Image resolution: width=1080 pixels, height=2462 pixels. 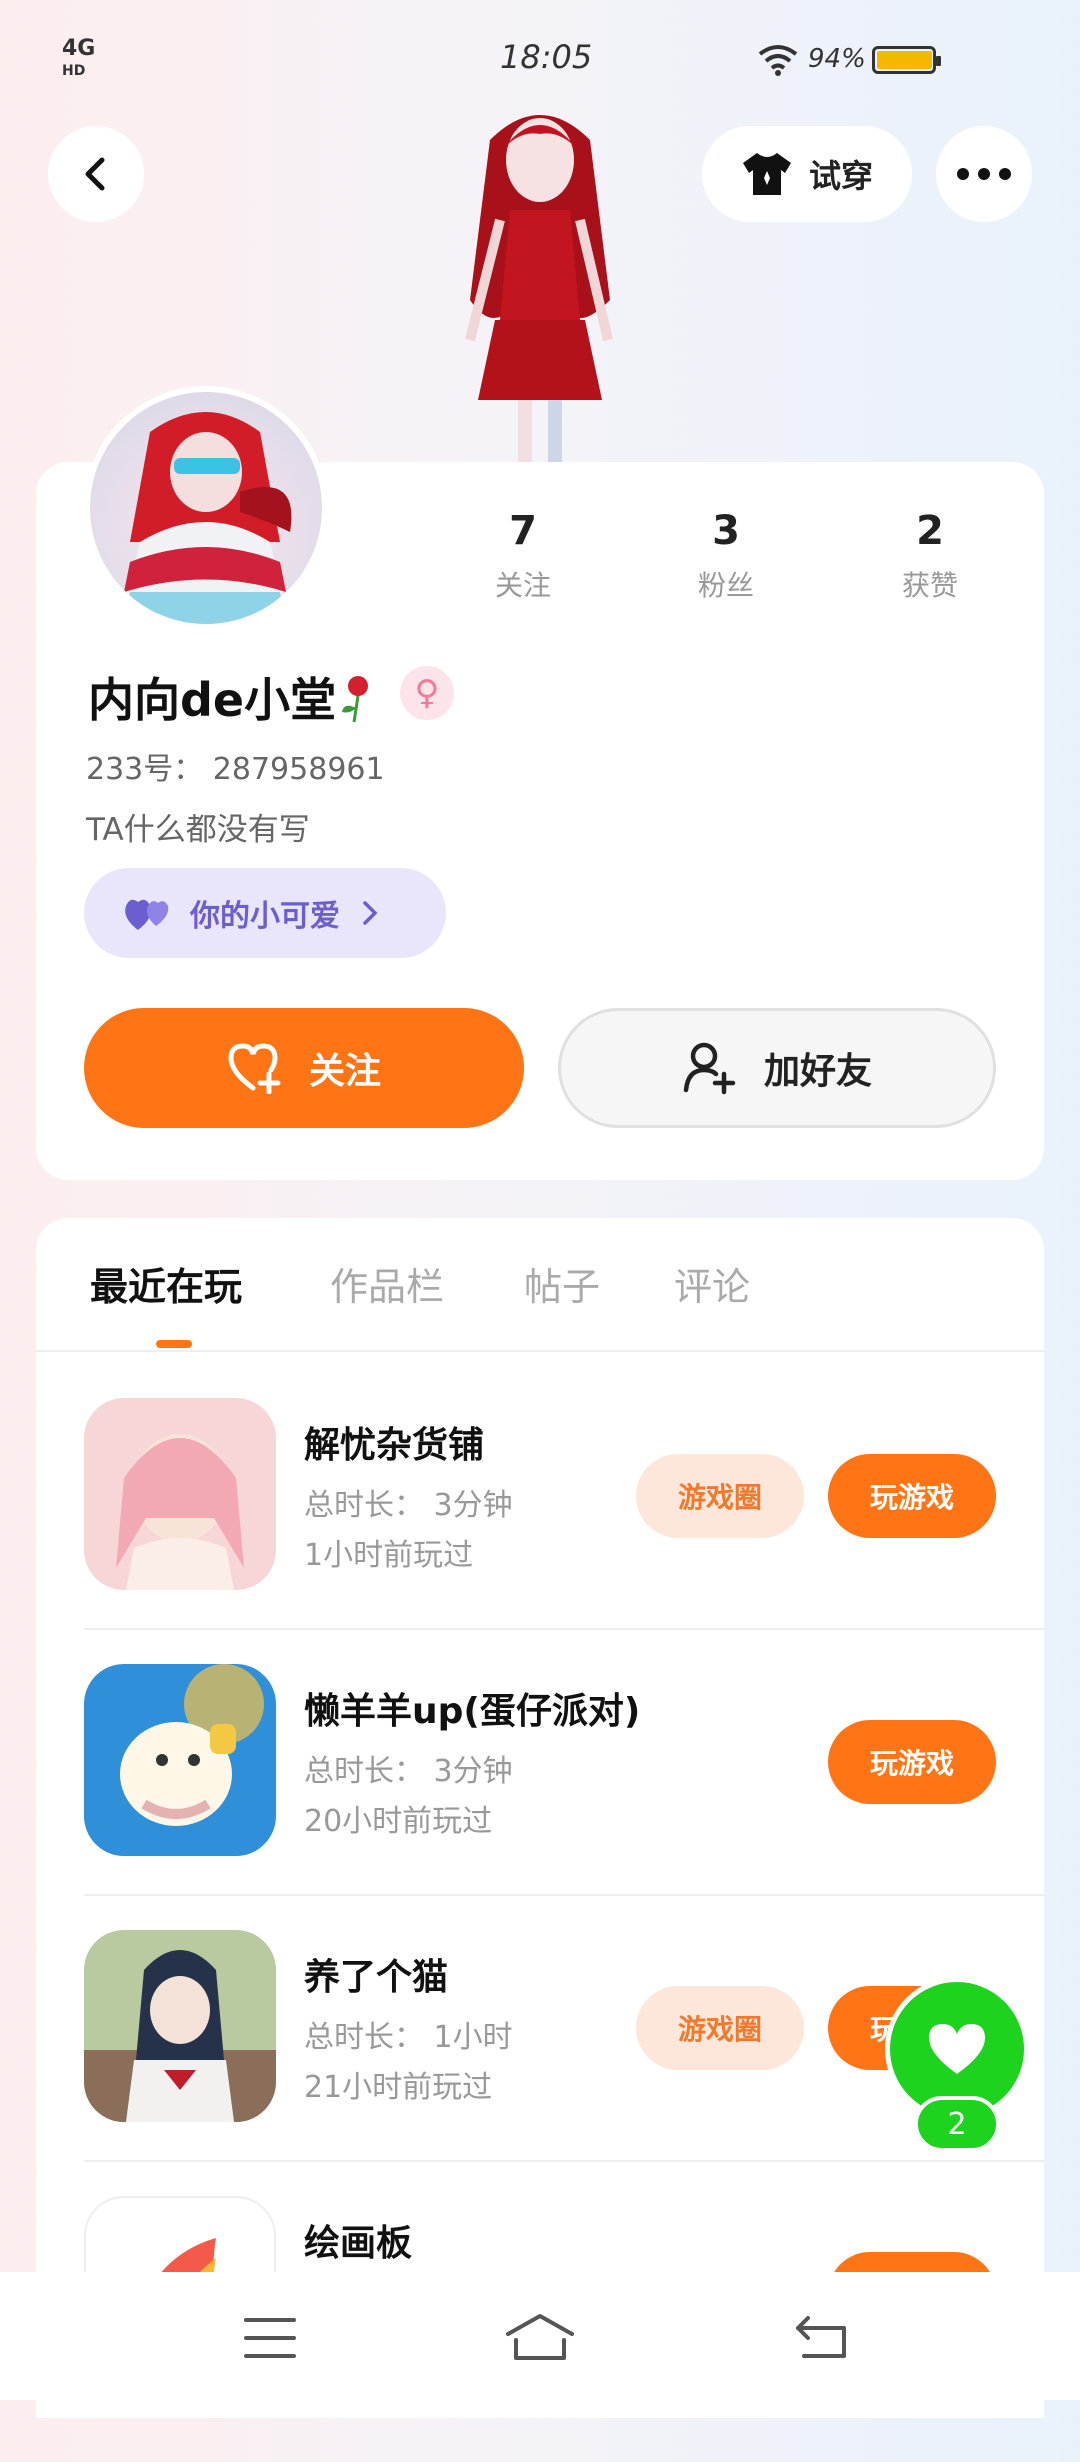 What do you see at coordinates (523, 556) in the screenshot?
I see `stat-following: 7 关注` at bounding box center [523, 556].